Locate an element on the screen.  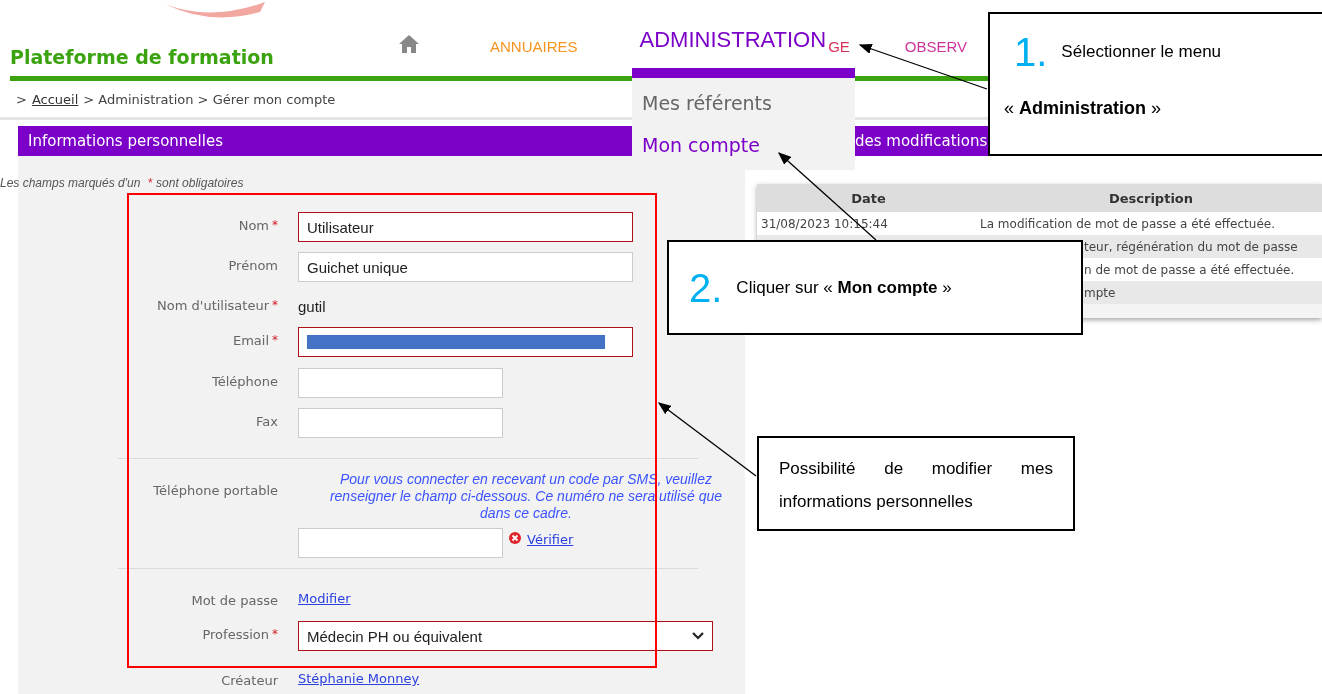
link: Stéphanie Monney is located at coordinates (359, 676).